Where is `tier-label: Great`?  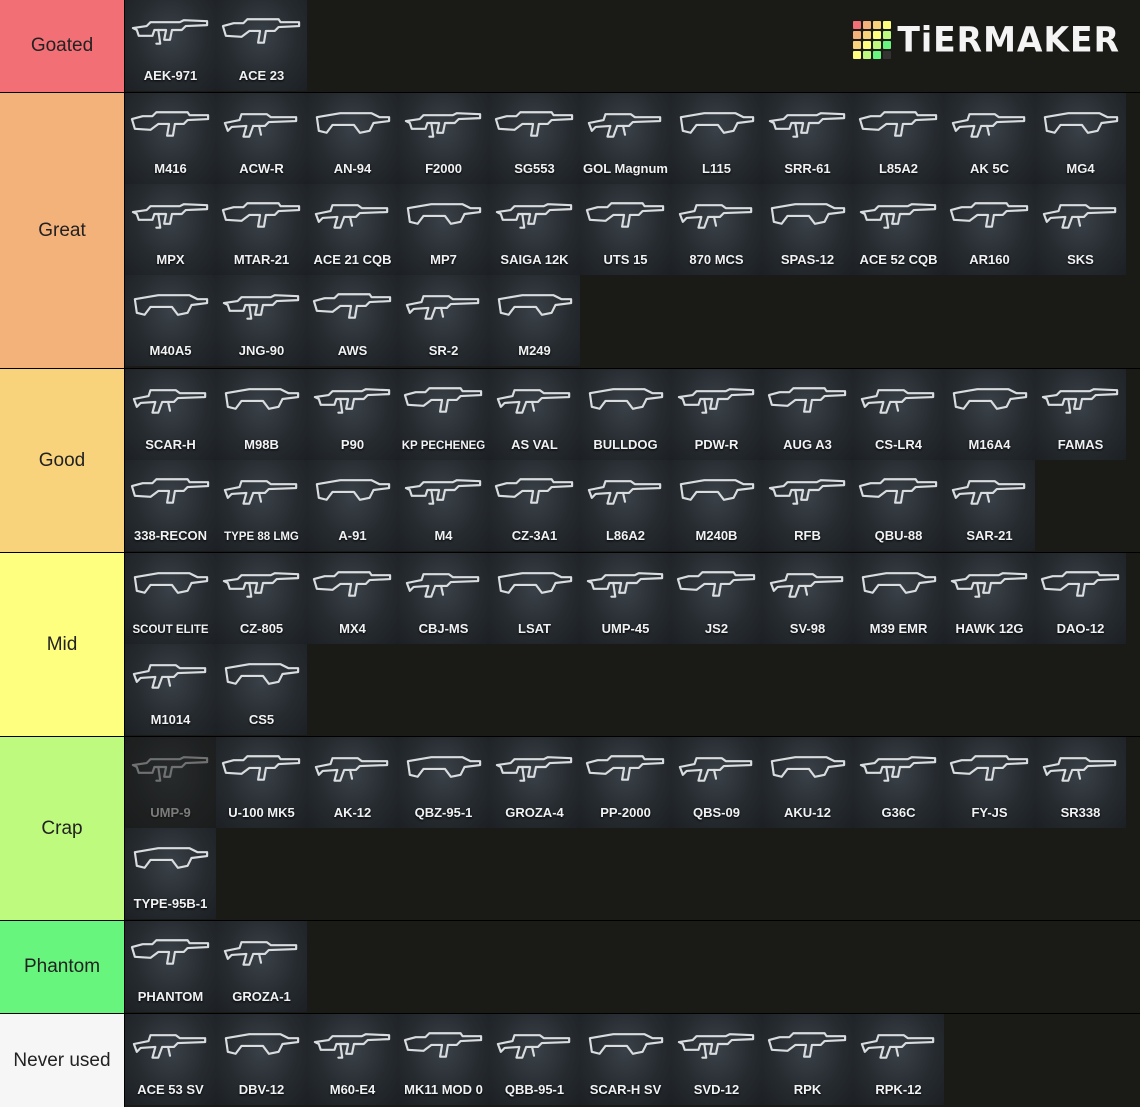 tier-label: Great is located at coordinates (62, 230).